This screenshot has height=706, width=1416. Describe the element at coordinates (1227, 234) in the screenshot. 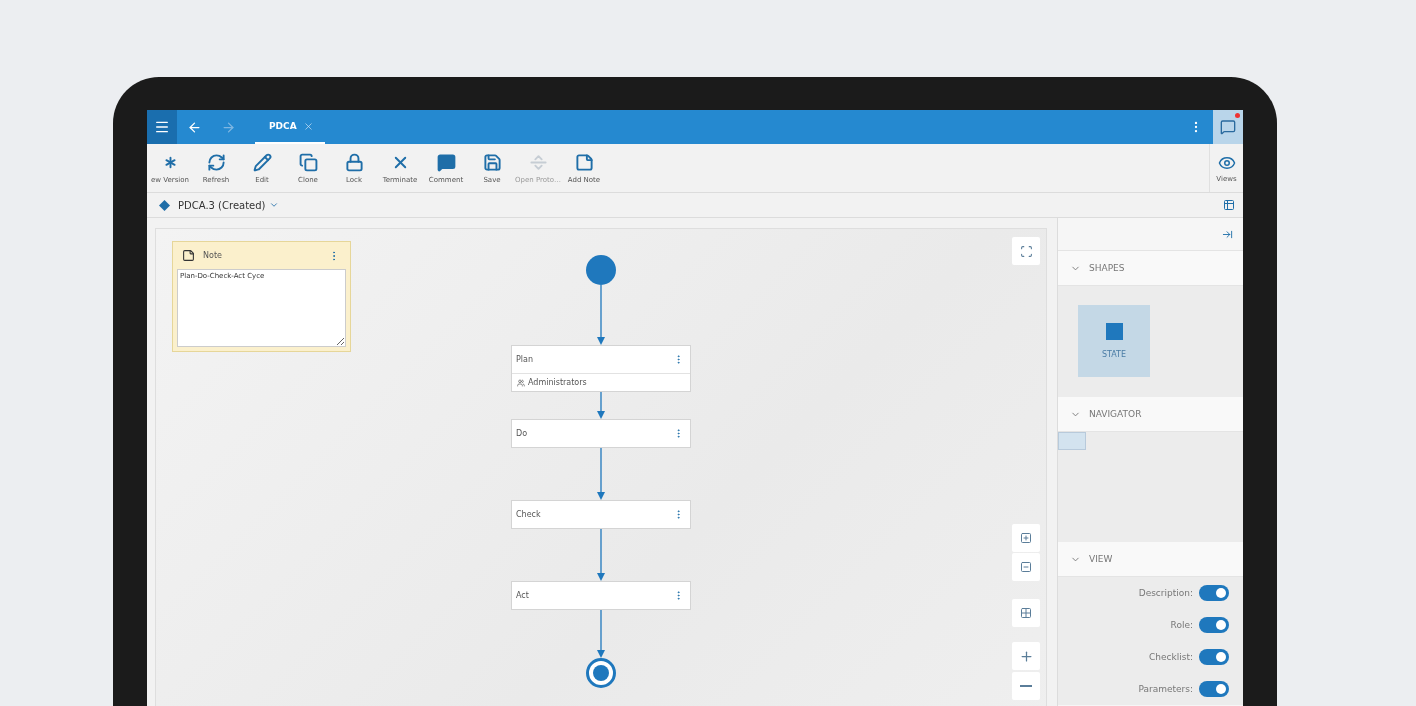

I see `collapse-panel-icon` at that location.